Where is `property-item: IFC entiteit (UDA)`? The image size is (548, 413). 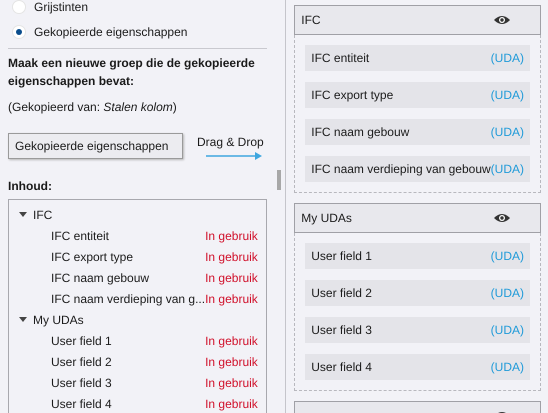 property-item: IFC entiteit (UDA) is located at coordinates (417, 58).